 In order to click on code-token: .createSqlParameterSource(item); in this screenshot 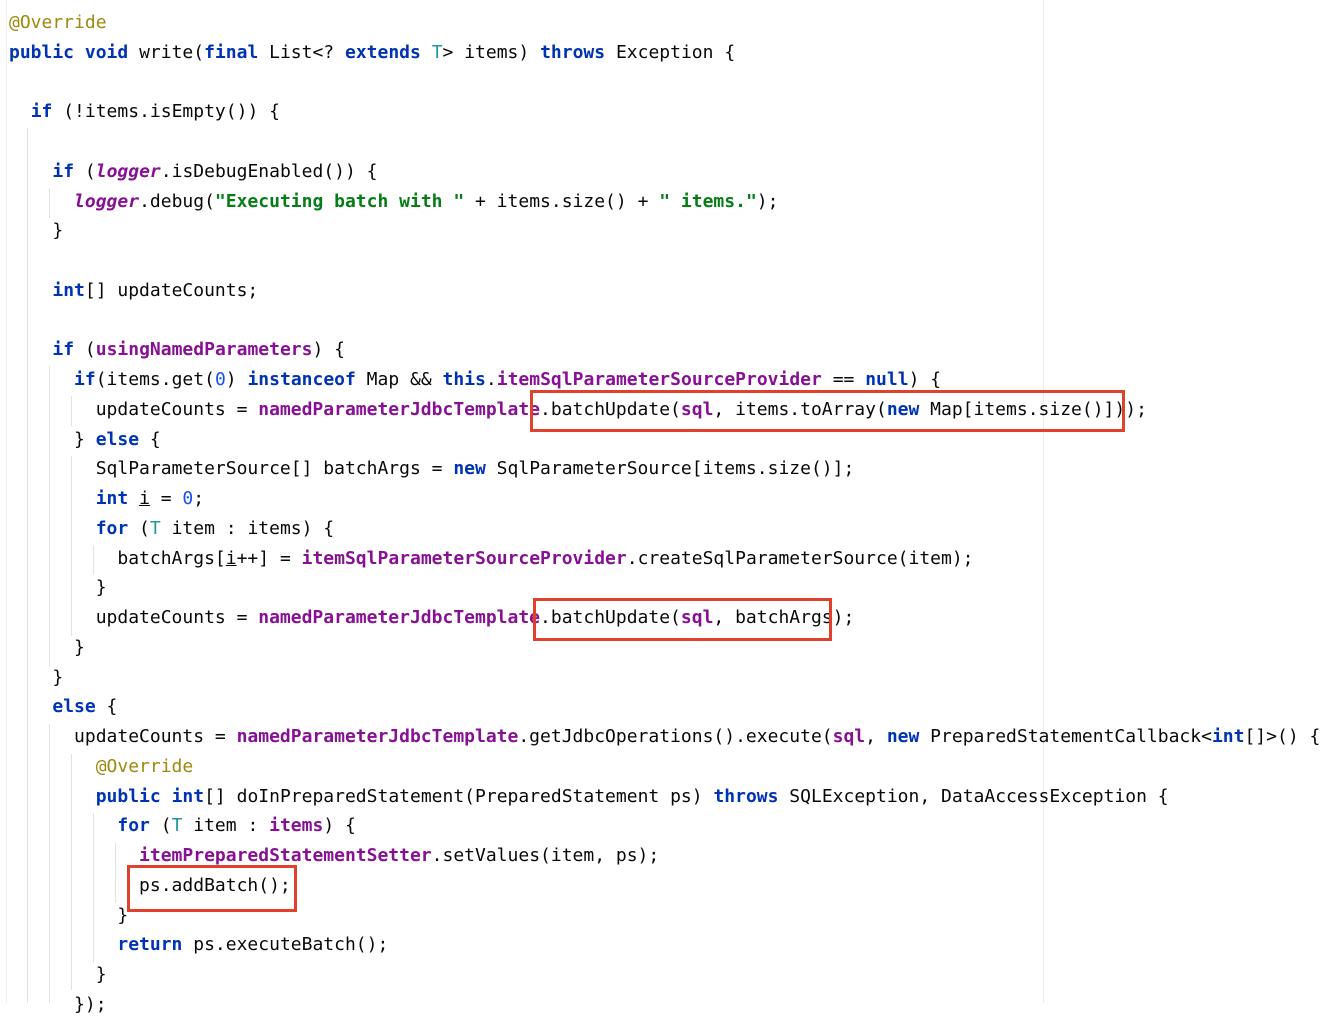, I will do `click(800, 558)`.